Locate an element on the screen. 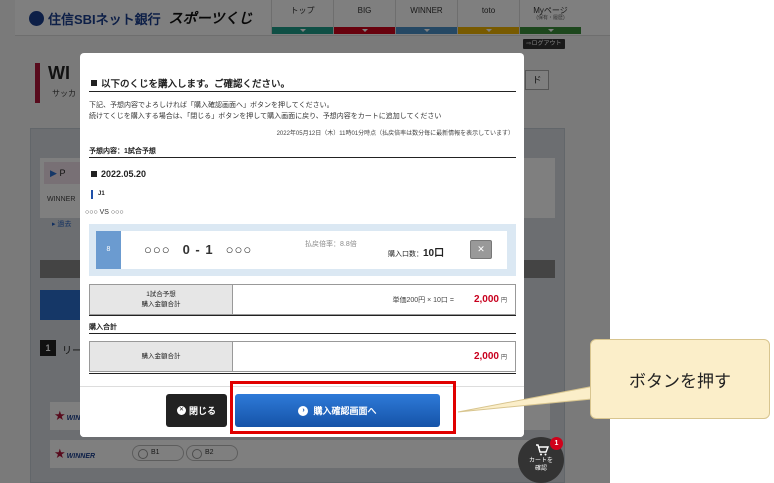 The height and width of the screenshot is (483, 774). instruction-callout: ボタンを押す is located at coordinates (680, 379).